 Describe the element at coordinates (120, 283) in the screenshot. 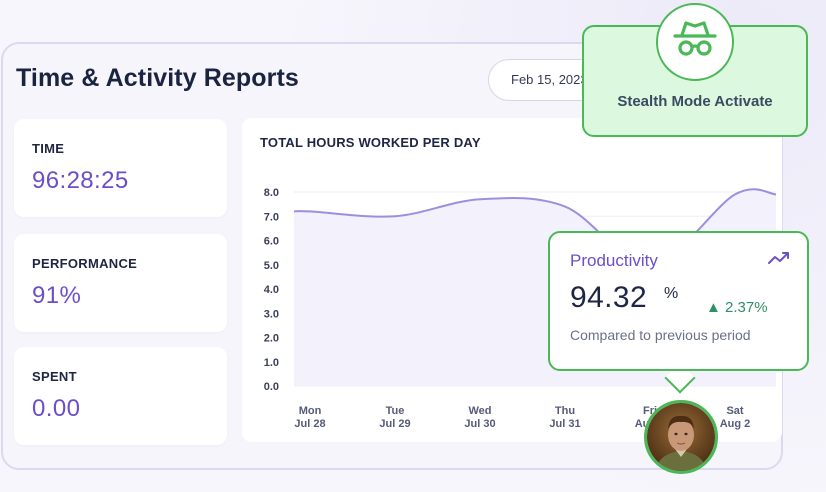

I see `stat-card-performance: PERFORMANCE 91%` at that location.